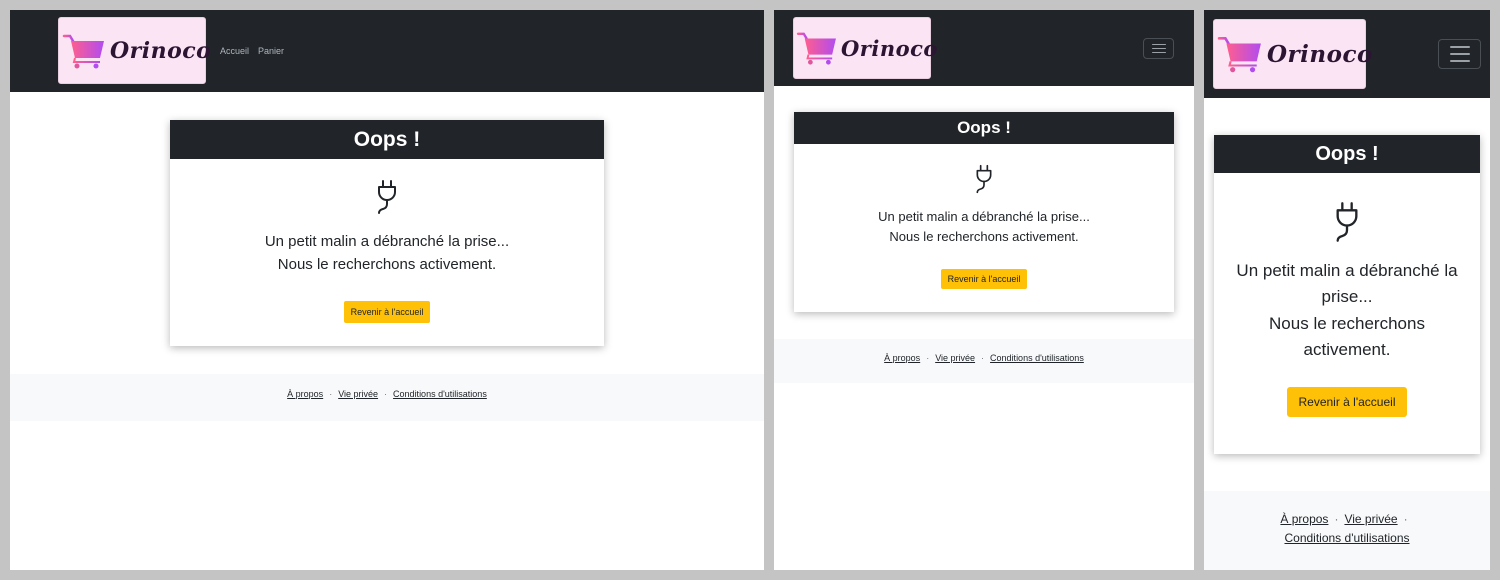  Describe the element at coordinates (234, 51) in the screenshot. I see `nav-link-home: Accueil` at that location.